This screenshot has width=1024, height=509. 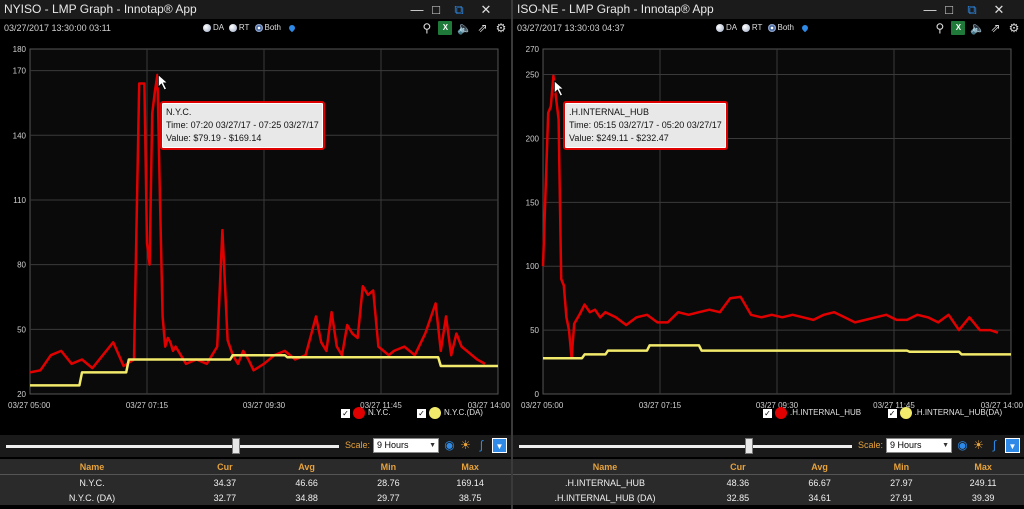 I want to click on toolbar: ⚲ X 🔈 ⇗ ⚙, so click(x=977, y=28).